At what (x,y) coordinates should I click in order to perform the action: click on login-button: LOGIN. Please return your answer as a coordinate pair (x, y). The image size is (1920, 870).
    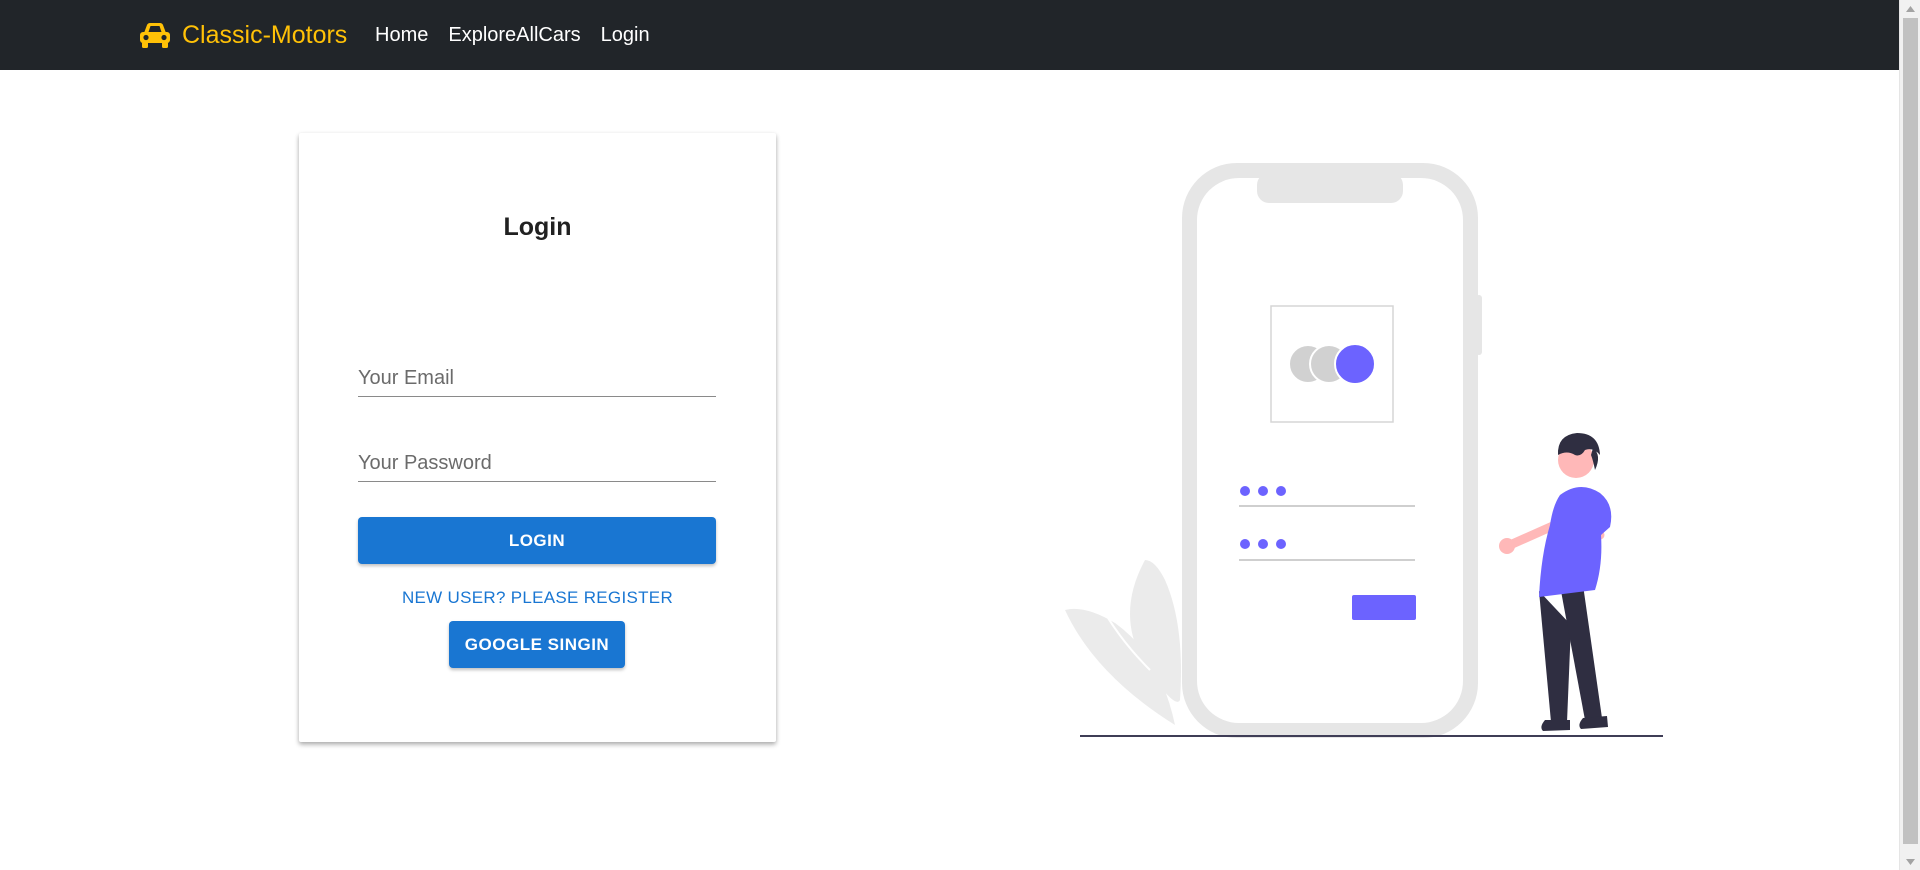
    Looking at the image, I should click on (537, 540).